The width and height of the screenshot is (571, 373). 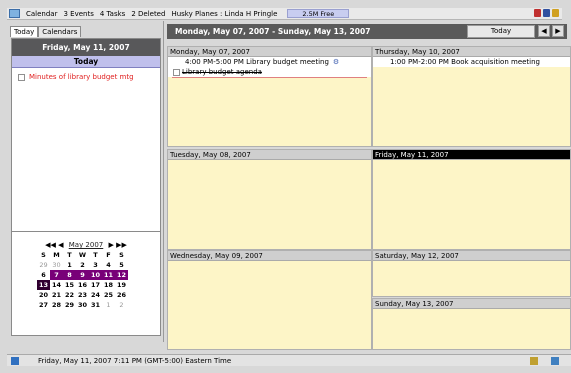 I want to click on day-friday: Friday, May 11, 2007, so click(x=471, y=199).